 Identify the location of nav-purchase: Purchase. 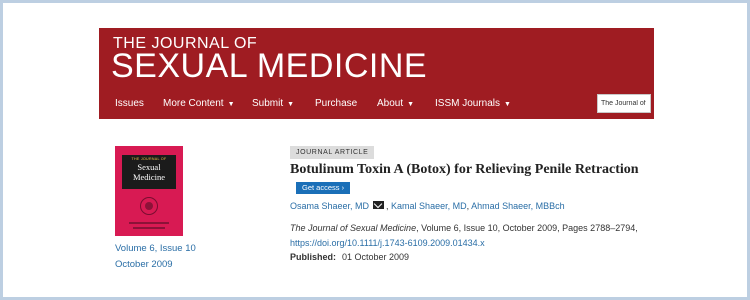
(336, 103).